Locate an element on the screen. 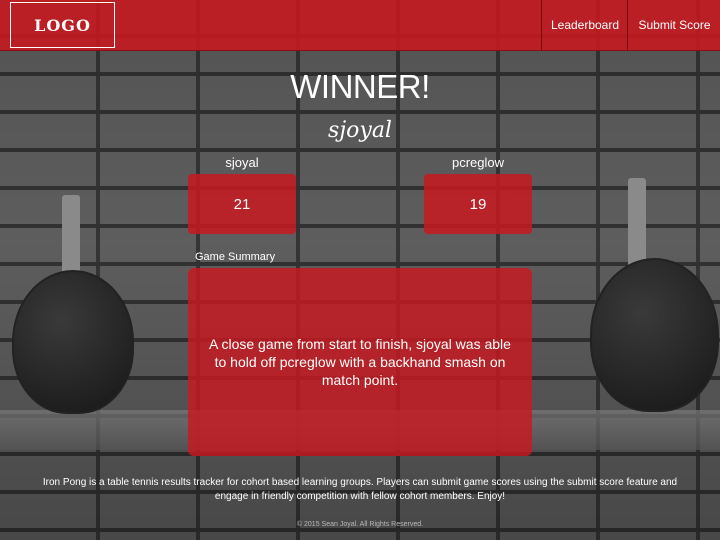  nav-leaderboard-link: Leaderboard is located at coordinates (584, 25).